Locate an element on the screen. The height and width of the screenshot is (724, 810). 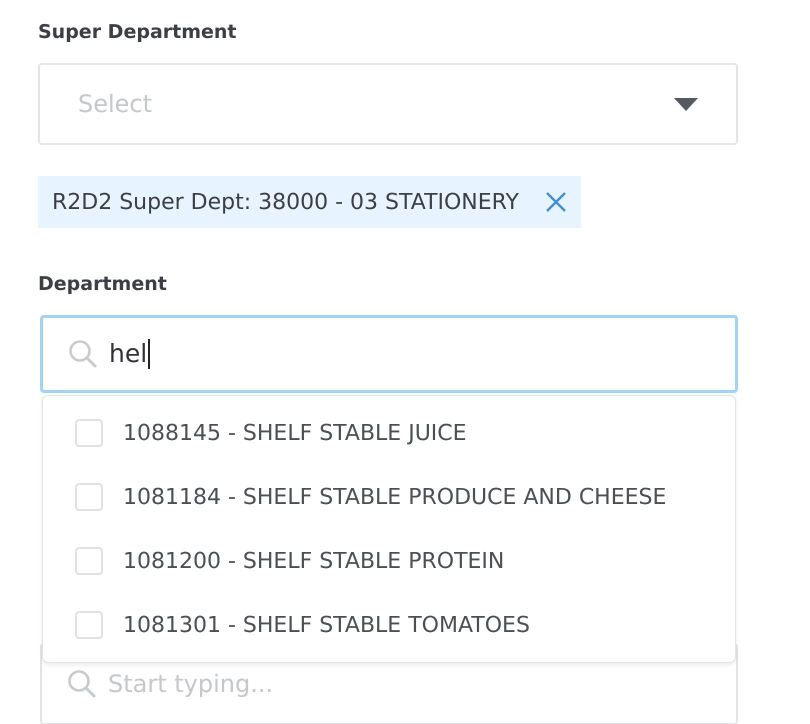
tag-label: R2D2 Super Dept: 38000 - 03 STATIONERY is located at coordinates (285, 202).